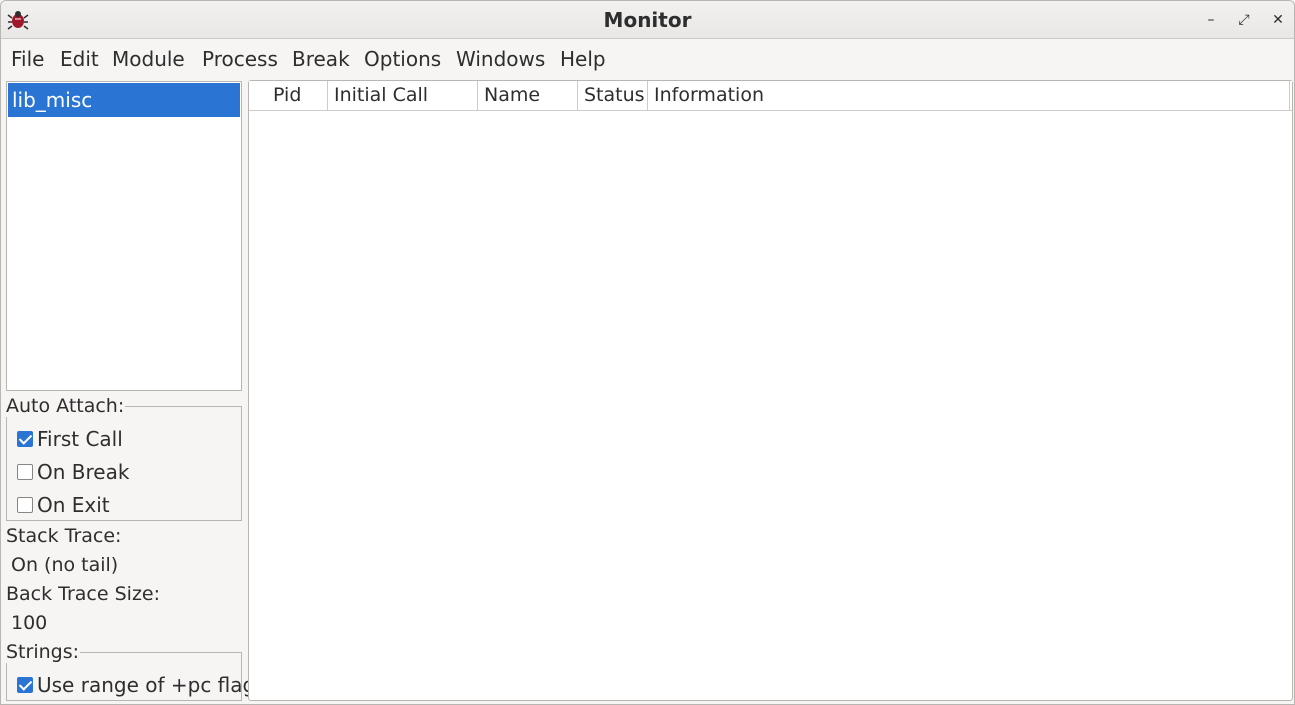 The height and width of the screenshot is (705, 1295). Describe the element at coordinates (288, 95) in the screenshot. I see `column-header-pid: Pid` at that location.